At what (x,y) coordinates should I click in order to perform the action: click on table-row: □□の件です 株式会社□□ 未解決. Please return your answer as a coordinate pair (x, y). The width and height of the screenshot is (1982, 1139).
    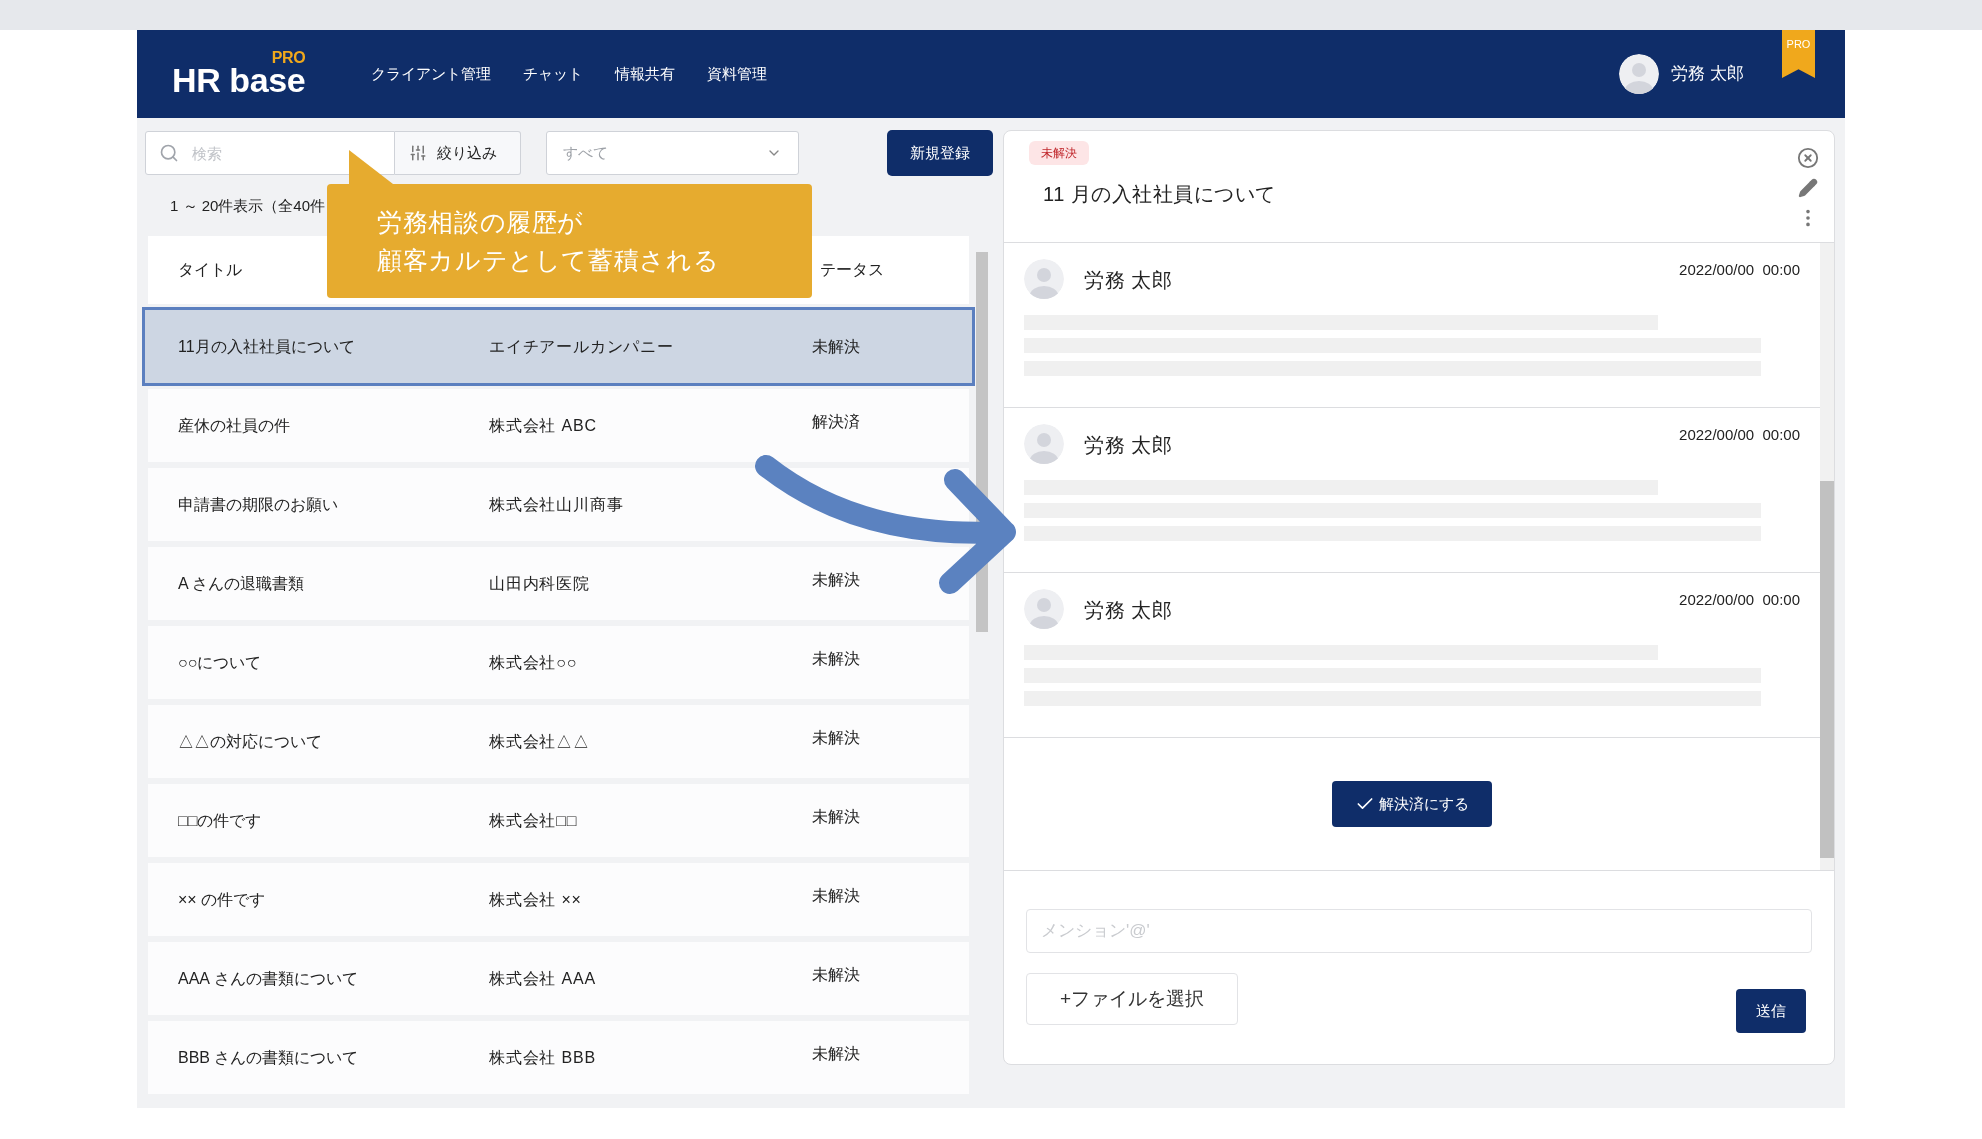
    Looking at the image, I should click on (558, 820).